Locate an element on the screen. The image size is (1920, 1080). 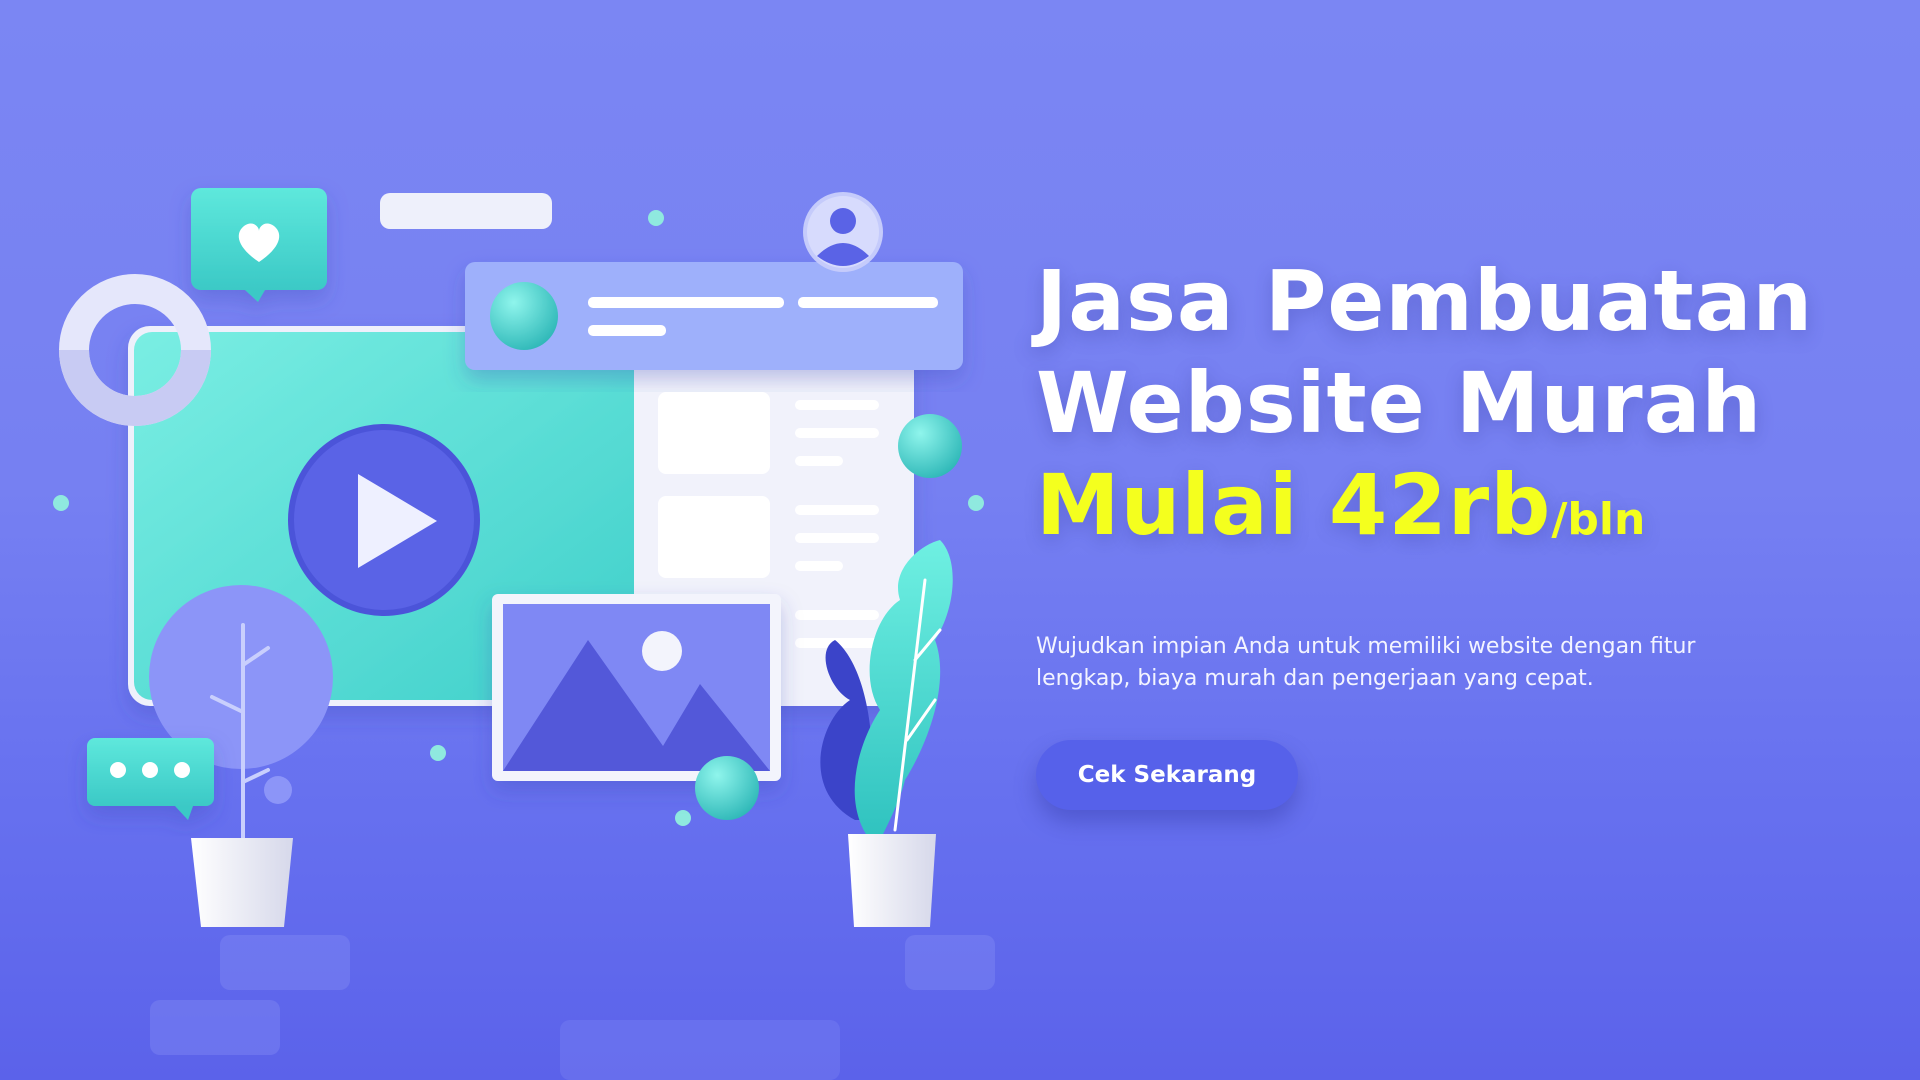
headline-per-month: /bln is located at coordinates (1598, 519).